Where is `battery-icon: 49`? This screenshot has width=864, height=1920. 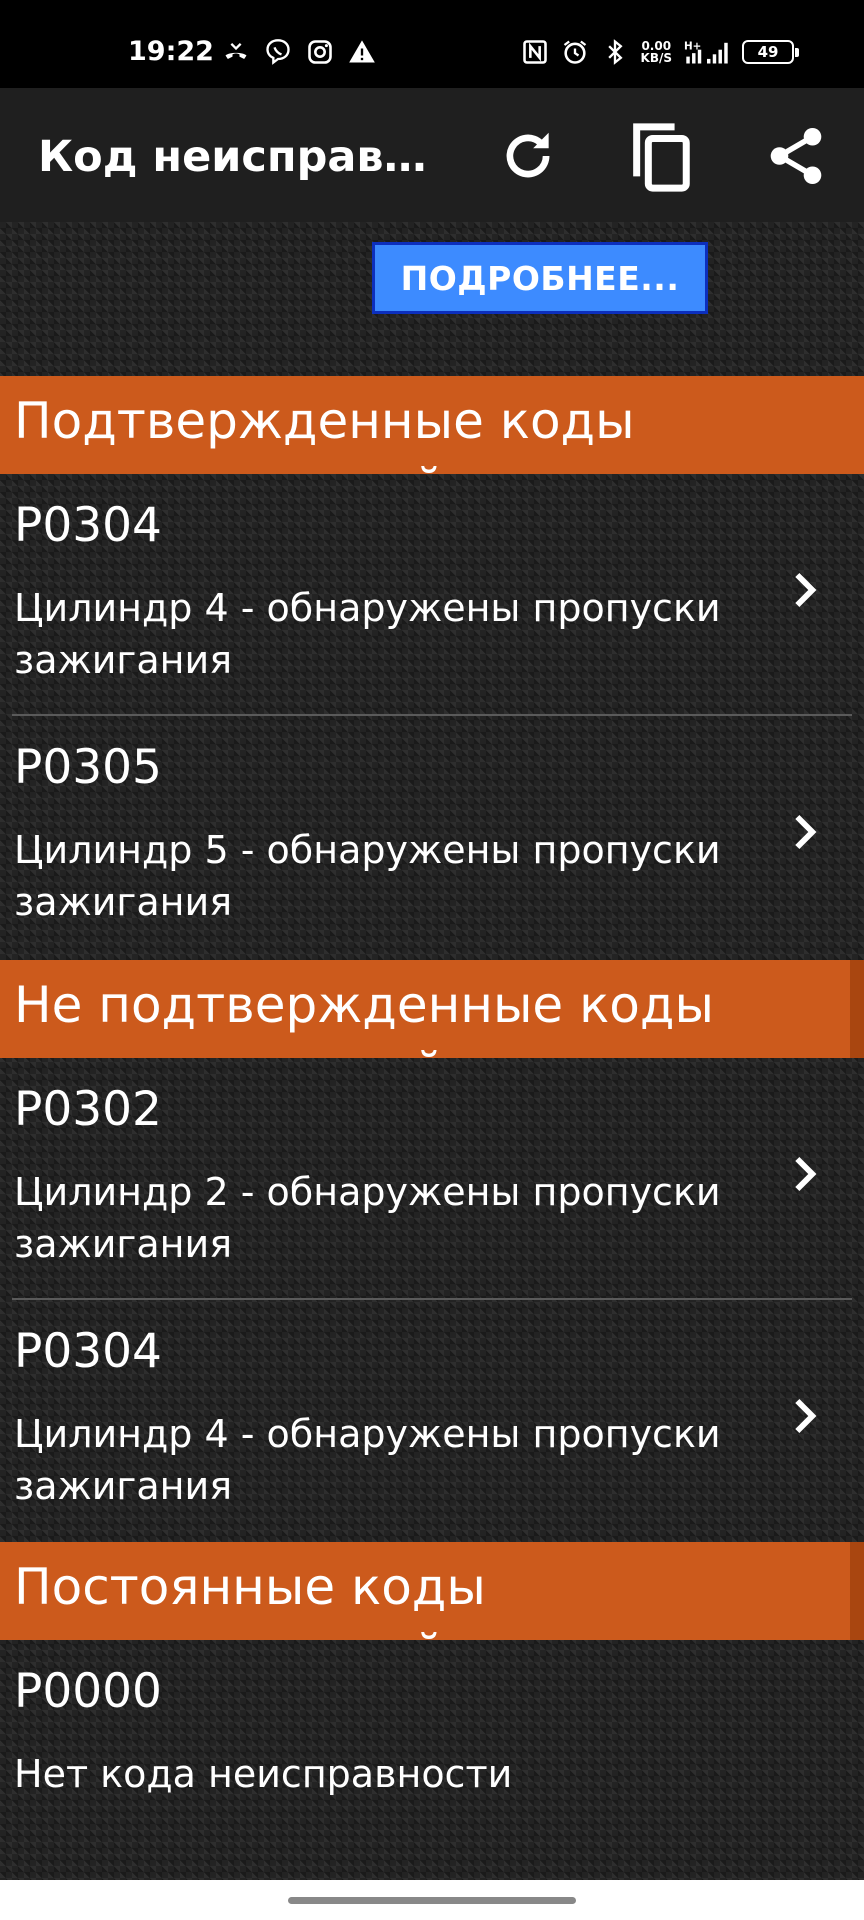 battery-icon: 49 is located at coordinates (770, 52).